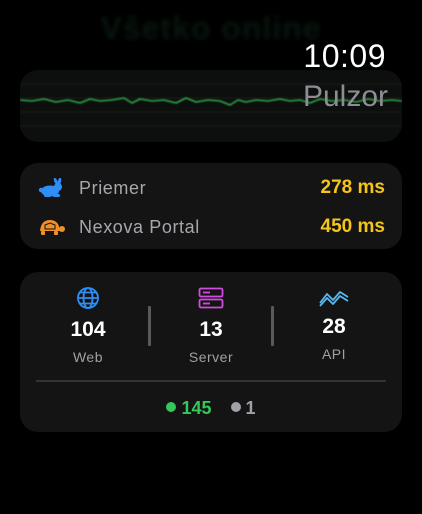 The image size is (422, 514). What do you see at coordinates (211, 329) in the screenshot?
I see `monitor-count: 13` at bounding box center [211, 329].